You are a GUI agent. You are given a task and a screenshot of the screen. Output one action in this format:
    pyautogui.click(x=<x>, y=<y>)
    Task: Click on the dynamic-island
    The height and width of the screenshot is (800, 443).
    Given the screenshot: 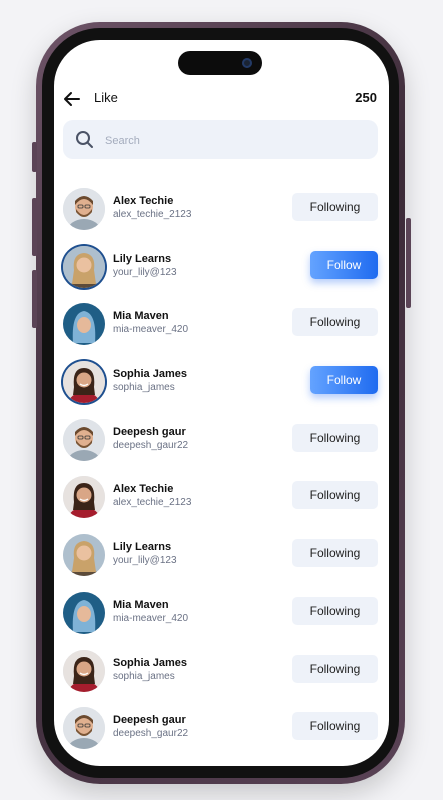 What is the action you would take?
    pyautogui.click(x=220, y=63)
    